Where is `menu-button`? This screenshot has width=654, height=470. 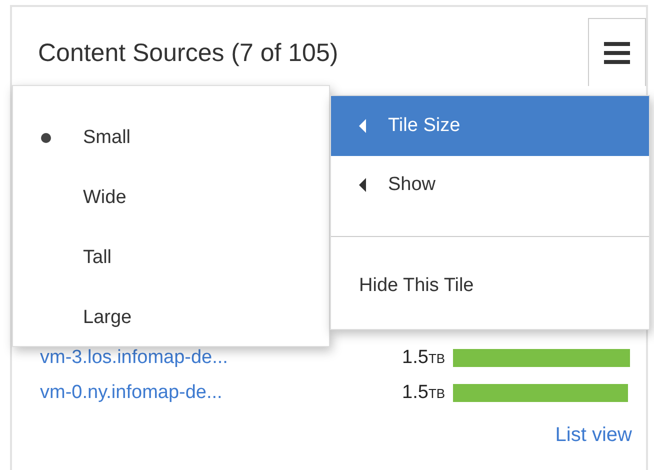
menu-button is located at coordinates (617, 52).